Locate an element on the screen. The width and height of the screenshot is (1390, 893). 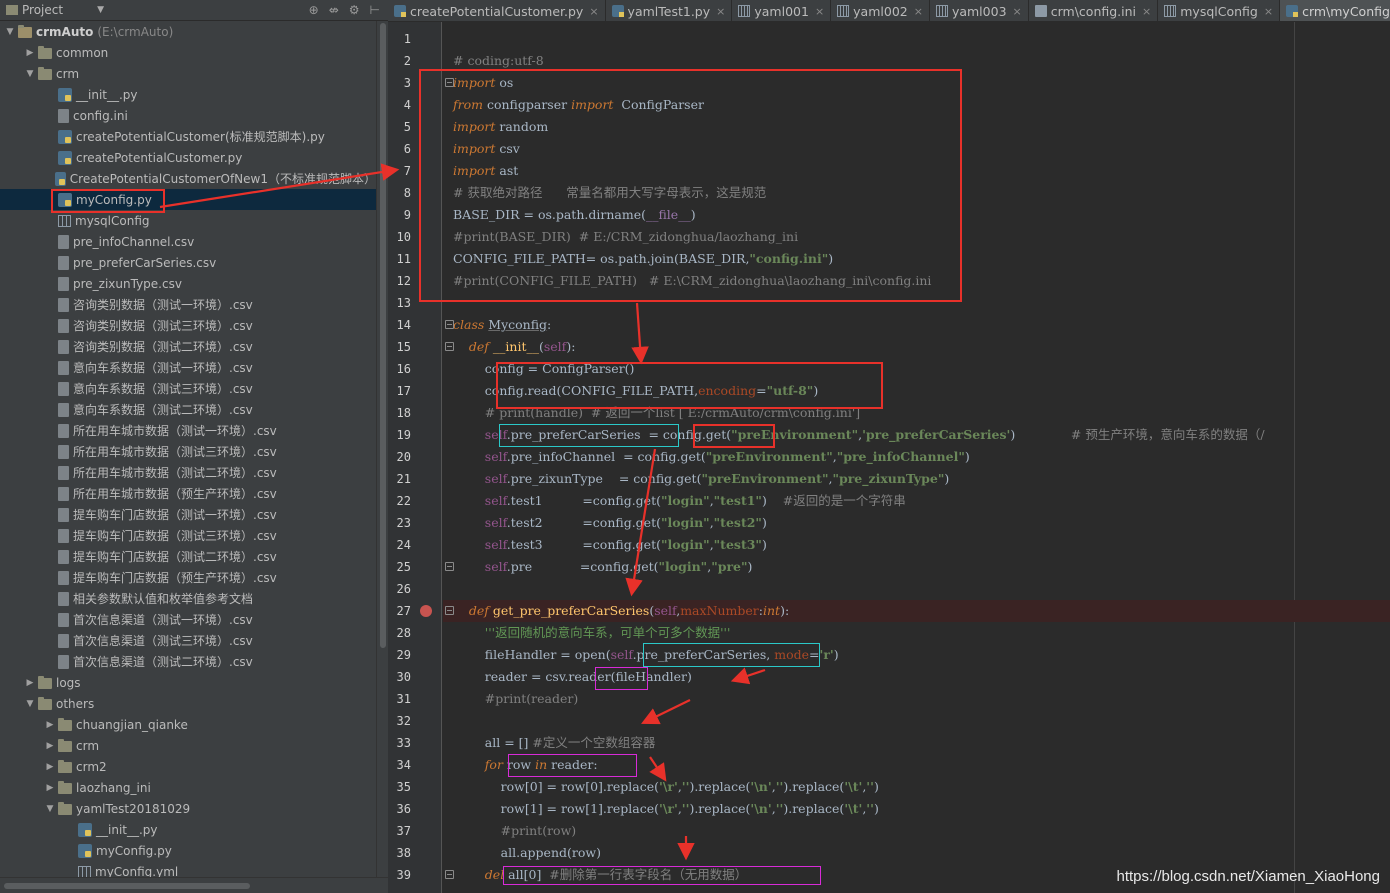
code-line: #print(reader) is located at coordinates (515, 699).